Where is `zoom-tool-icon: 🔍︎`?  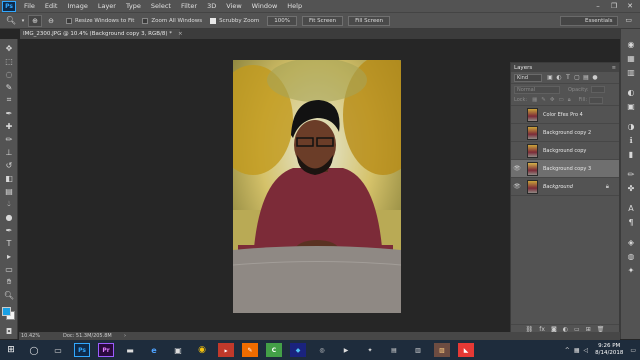
zoom-tool-icon: 🔍︎ is located at coordinates (11, 21).